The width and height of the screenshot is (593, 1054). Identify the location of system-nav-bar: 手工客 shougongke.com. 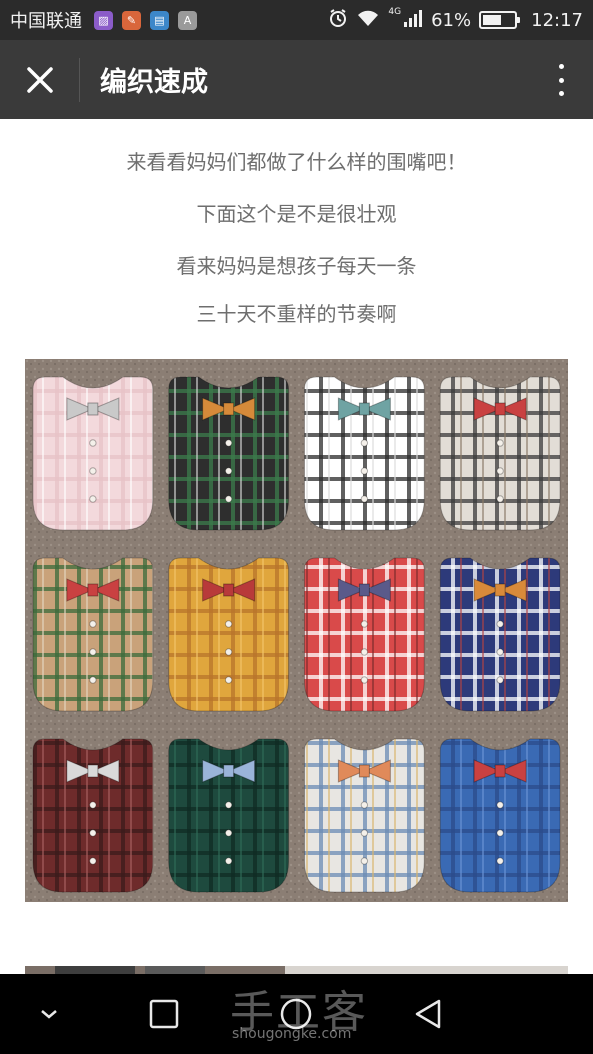
(296, 1014).